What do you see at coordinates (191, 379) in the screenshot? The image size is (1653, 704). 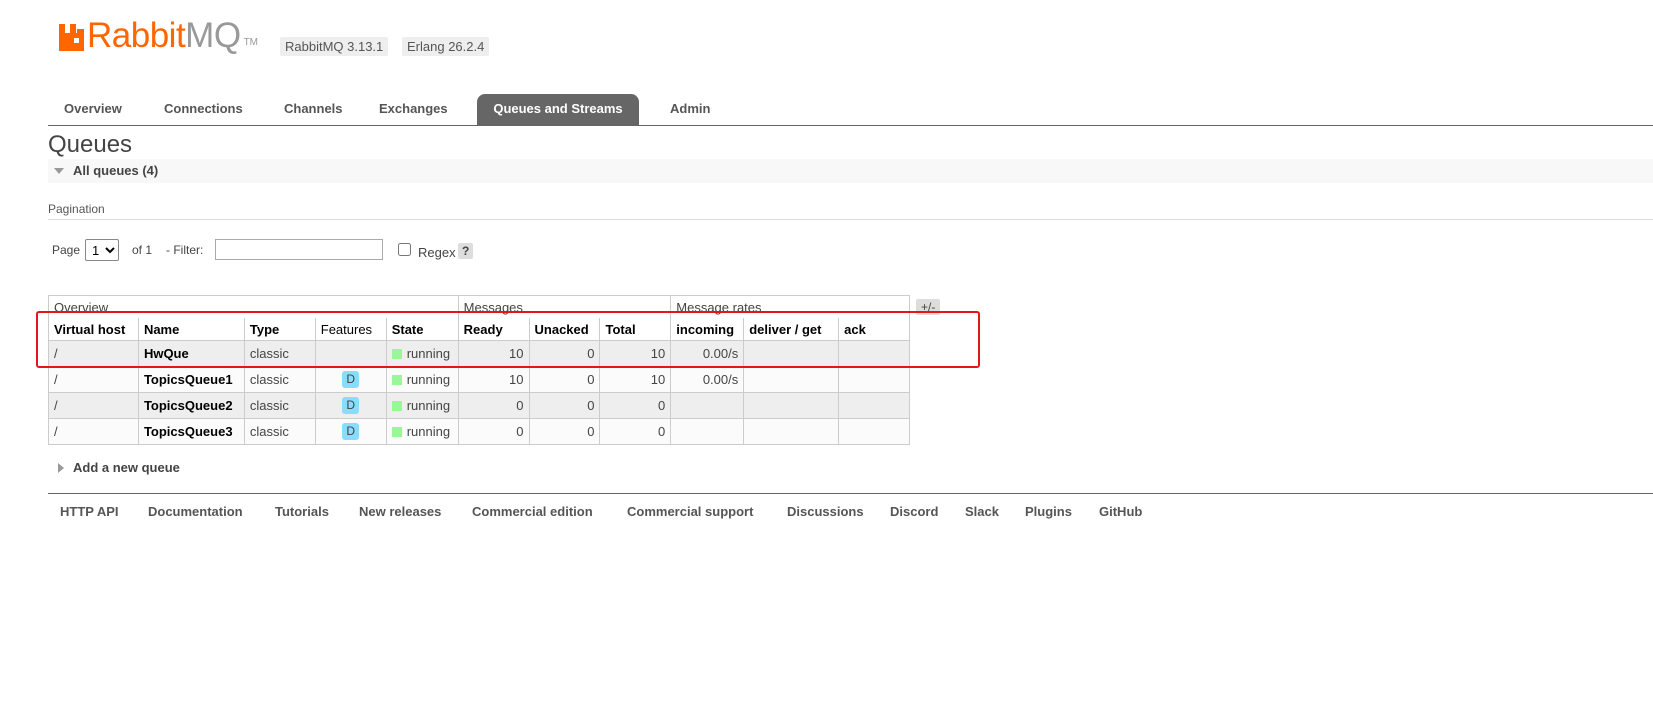 I see `queue-name-link: TopicsQueue1` at bounding box center [191, 379].